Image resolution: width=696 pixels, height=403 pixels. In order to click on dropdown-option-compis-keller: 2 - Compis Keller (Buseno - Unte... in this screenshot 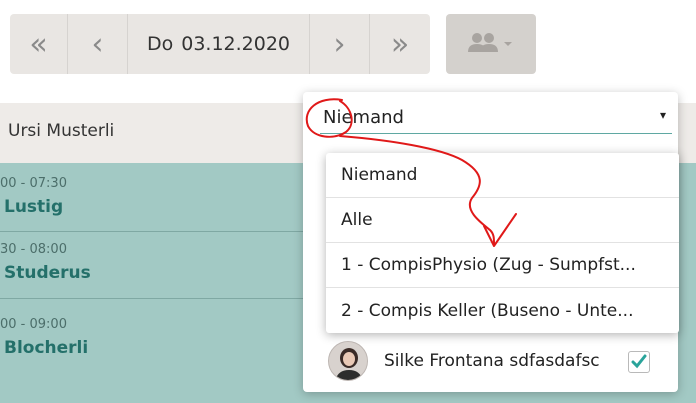, I will do `click(502, 310)`.